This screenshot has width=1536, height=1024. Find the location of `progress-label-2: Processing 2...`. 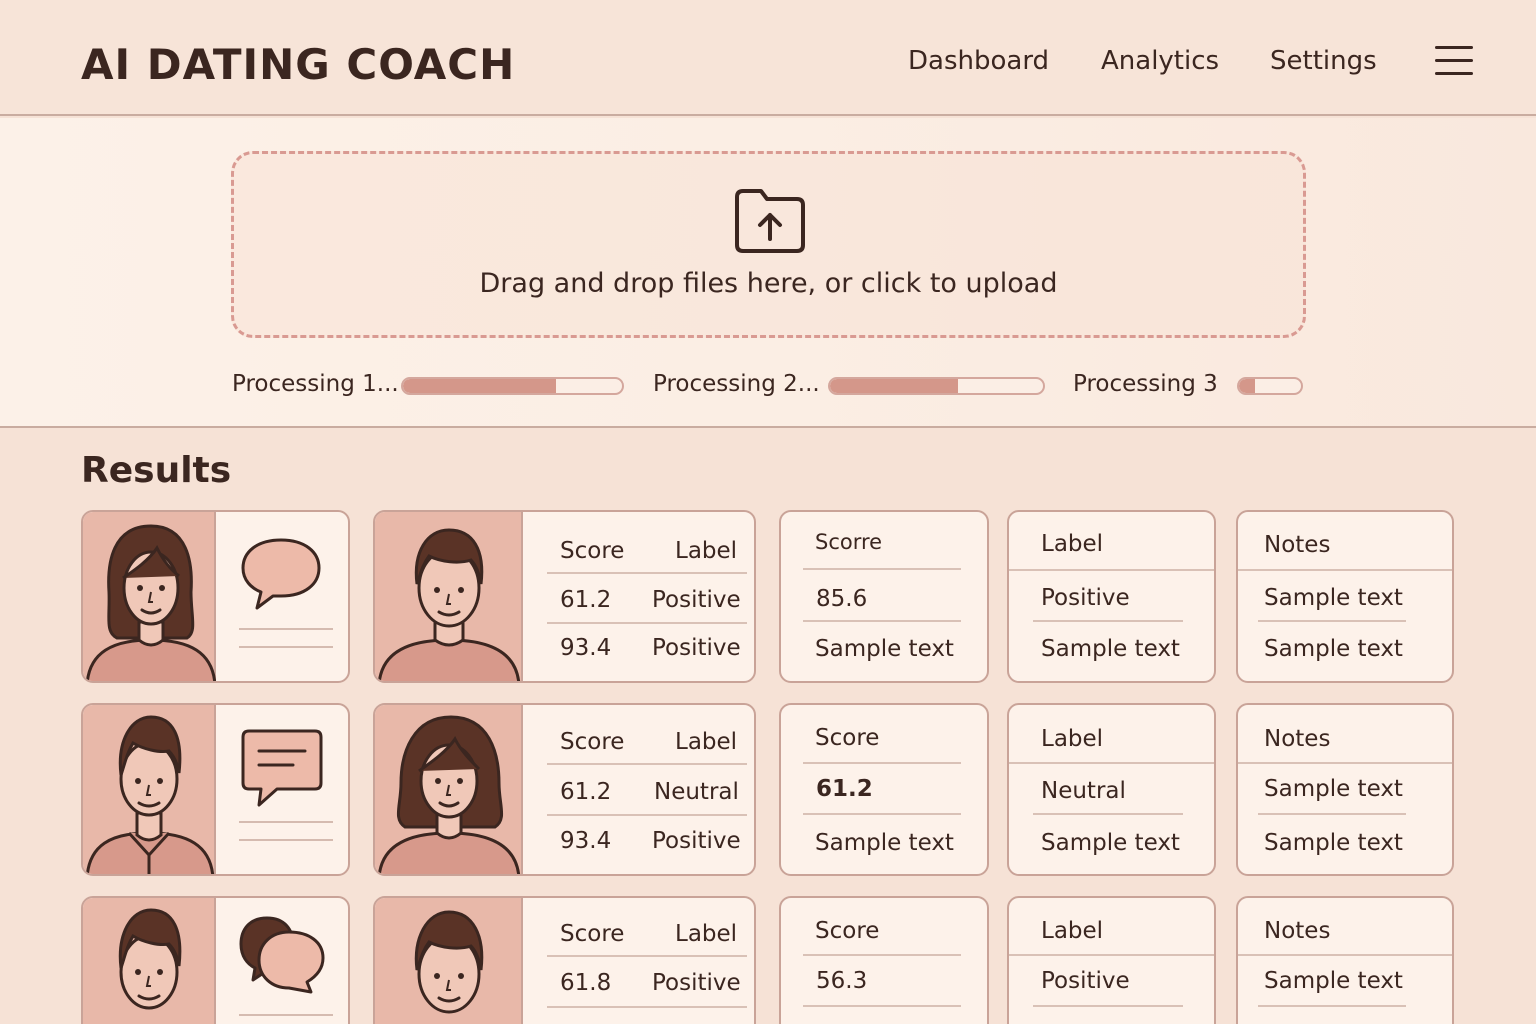

progress-label-2: Processing 2... is located at coordinates (736, 384).